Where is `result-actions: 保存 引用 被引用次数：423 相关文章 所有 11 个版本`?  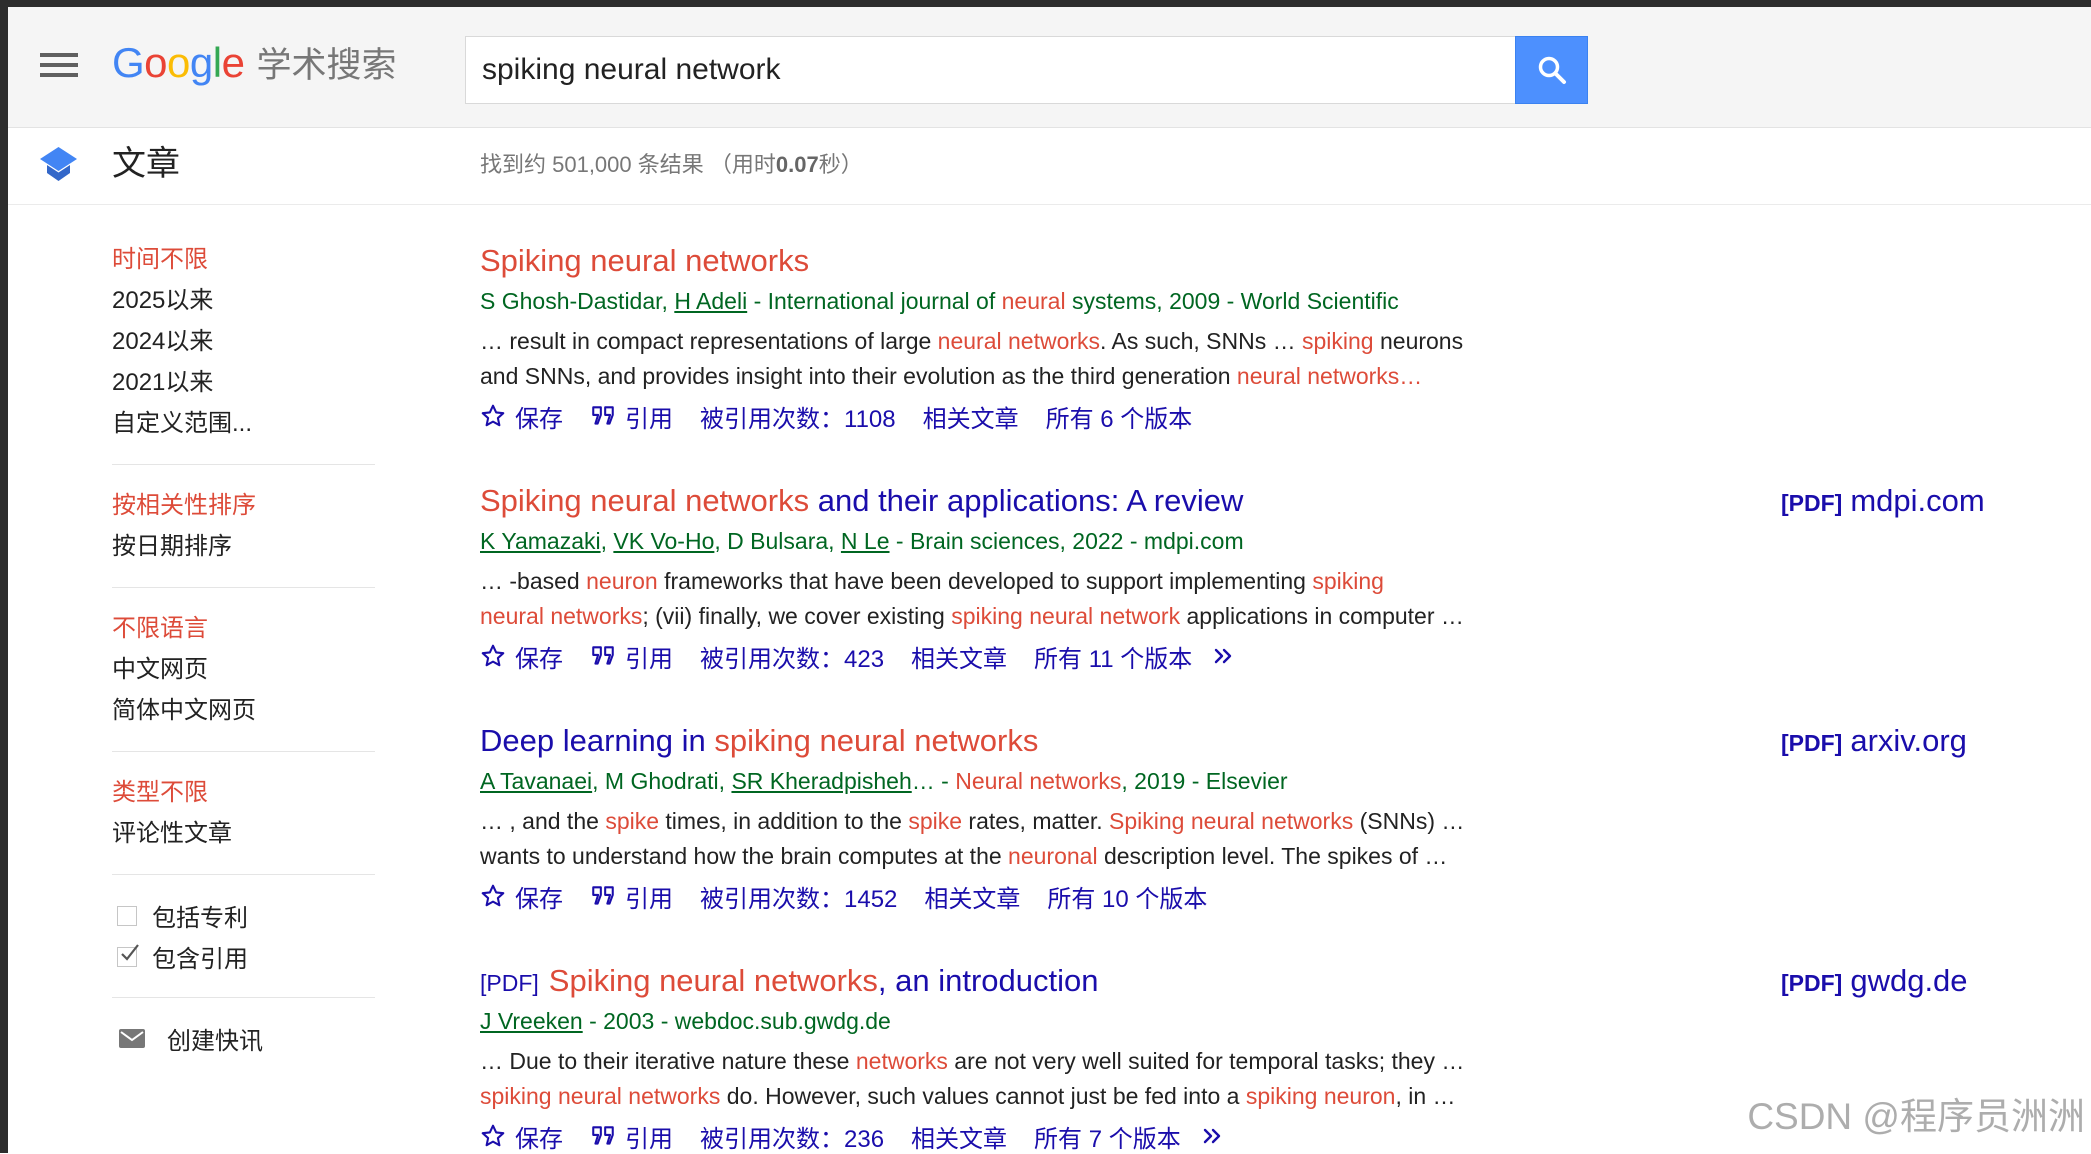
result-actions: 保存 引用 被引用次数：423 相关文章 所有 11 个版本 is located at coordinates (1240, 657).